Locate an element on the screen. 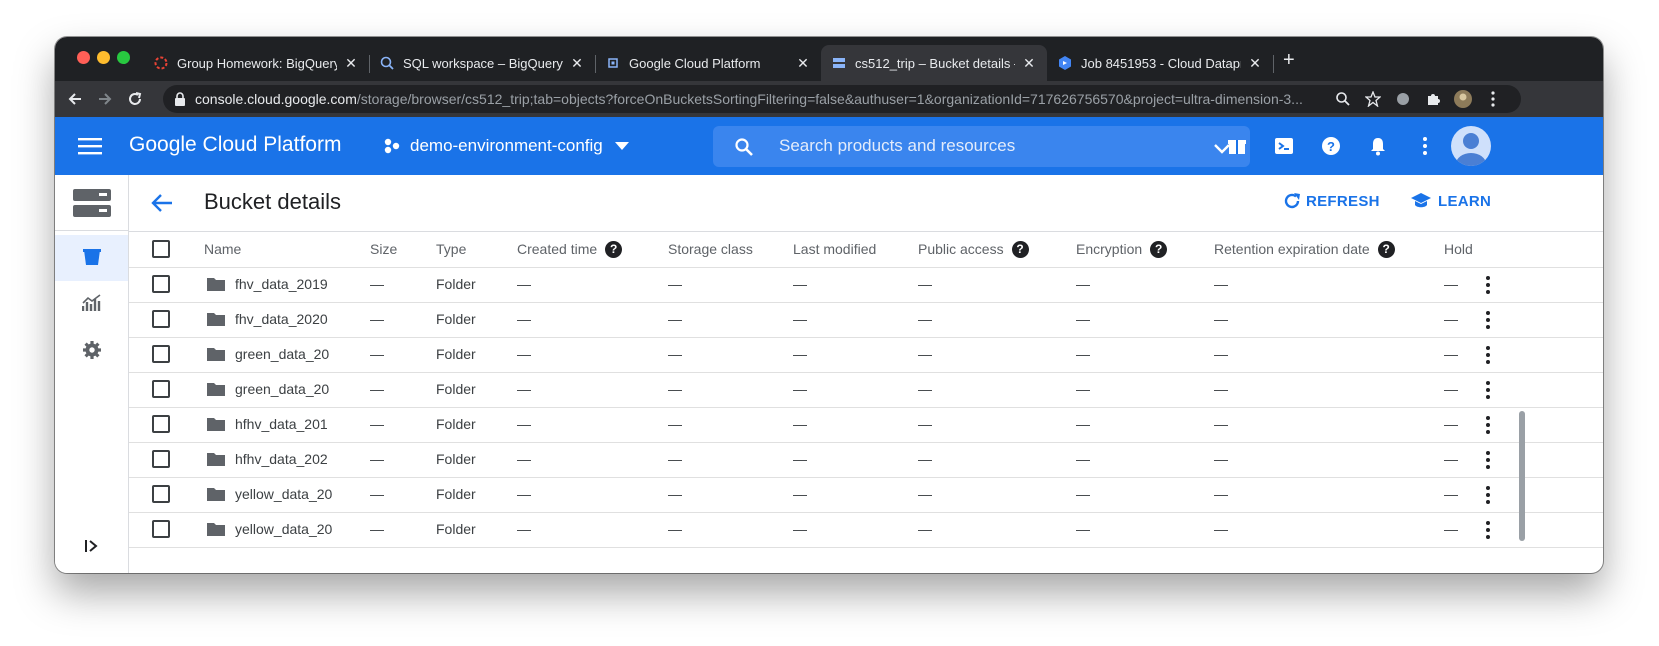 The image size is (1659, 646). learn-button: LEARN is located at coordinates (1451, 201).